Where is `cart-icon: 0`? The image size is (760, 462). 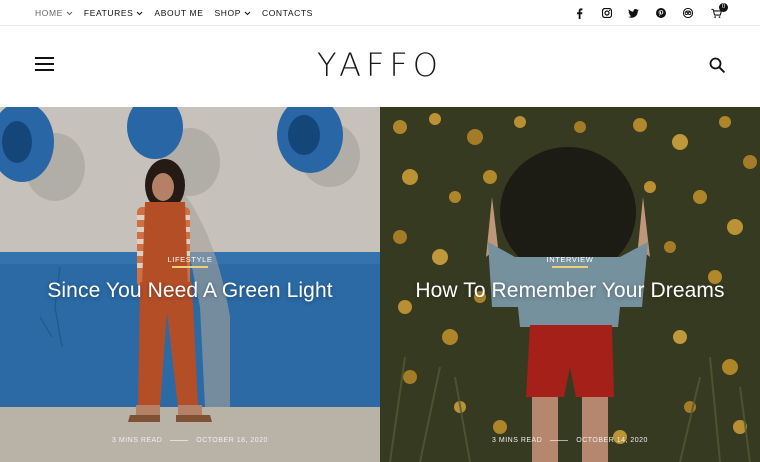
cart-icon: 0 is located at coordinates (719, 10).